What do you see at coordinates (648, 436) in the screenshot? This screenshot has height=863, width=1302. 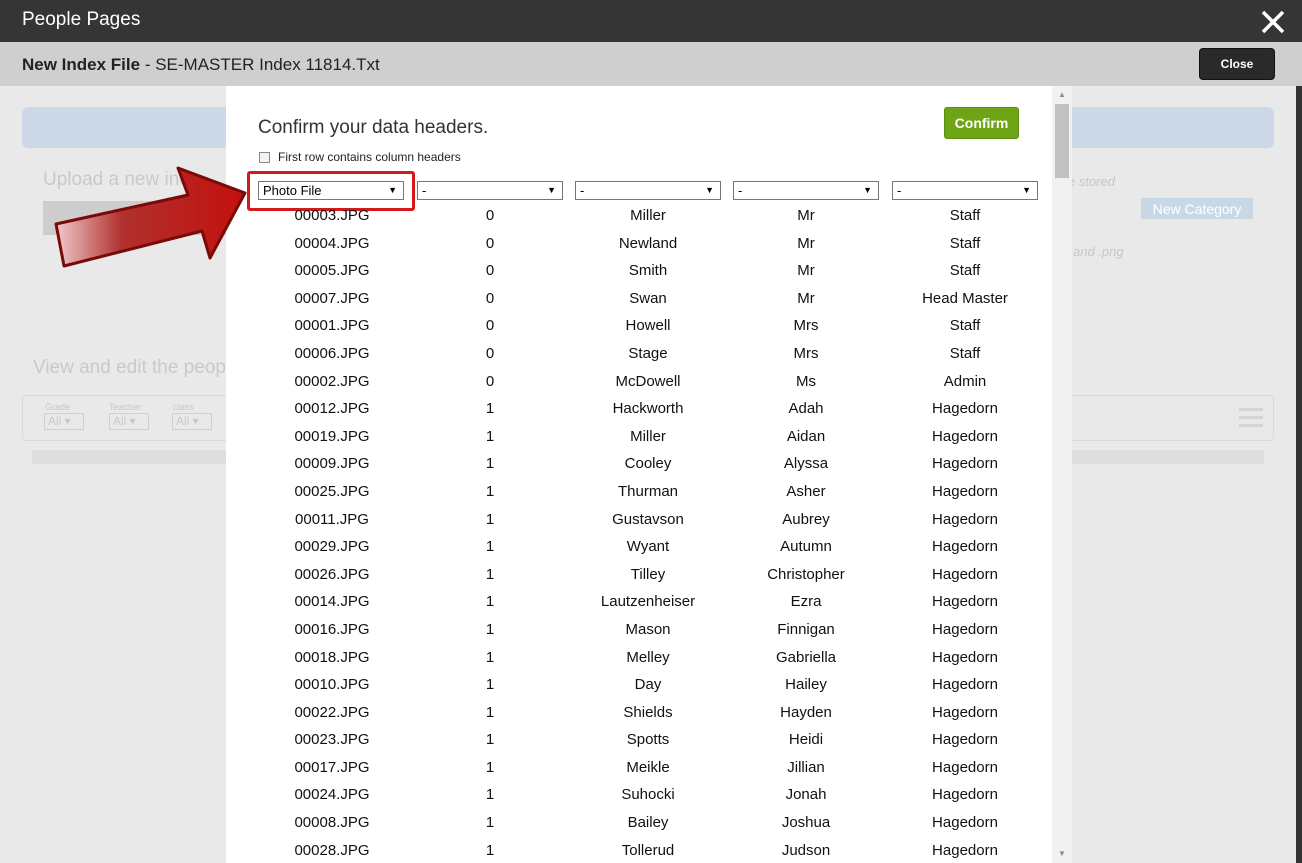 I see `table-cell: Miller` at bounding box center [648, 436].